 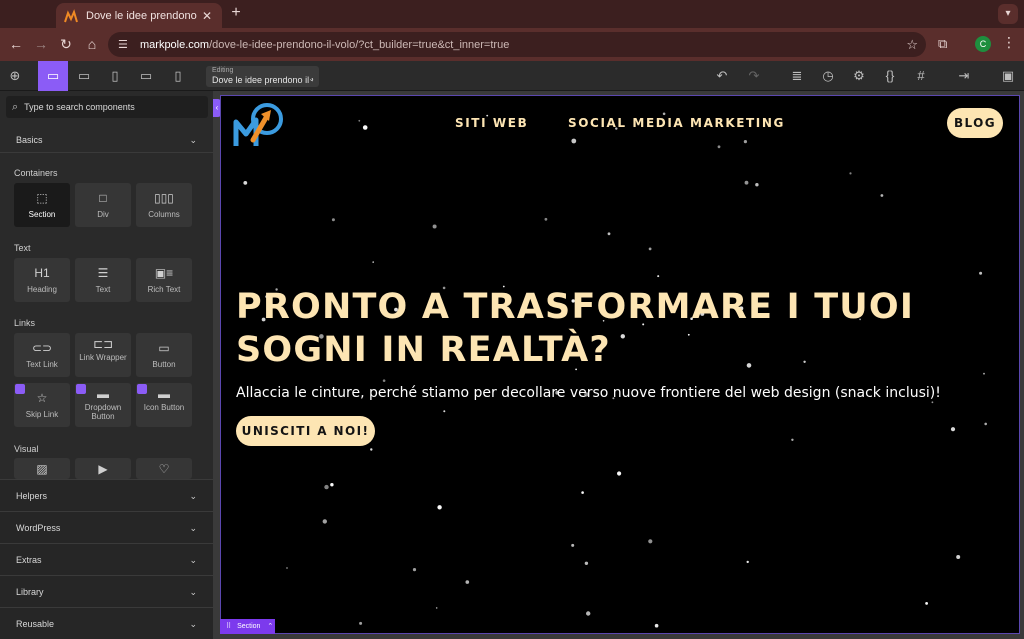 I want to click on tile-label: Columns, so click(x=164, y=214).